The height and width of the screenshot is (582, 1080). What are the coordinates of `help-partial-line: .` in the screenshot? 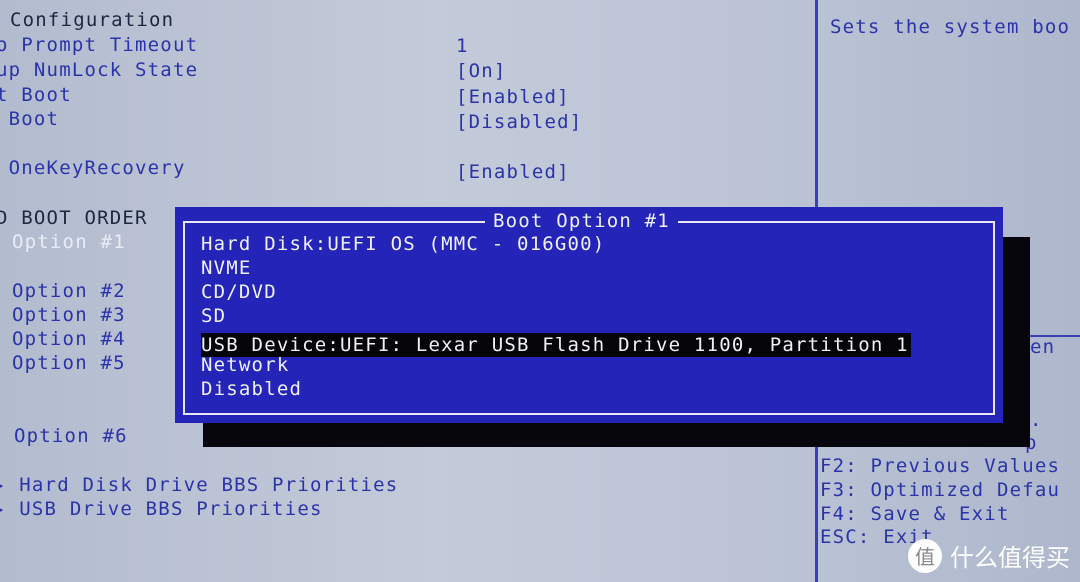 It's located at (1036, 420).